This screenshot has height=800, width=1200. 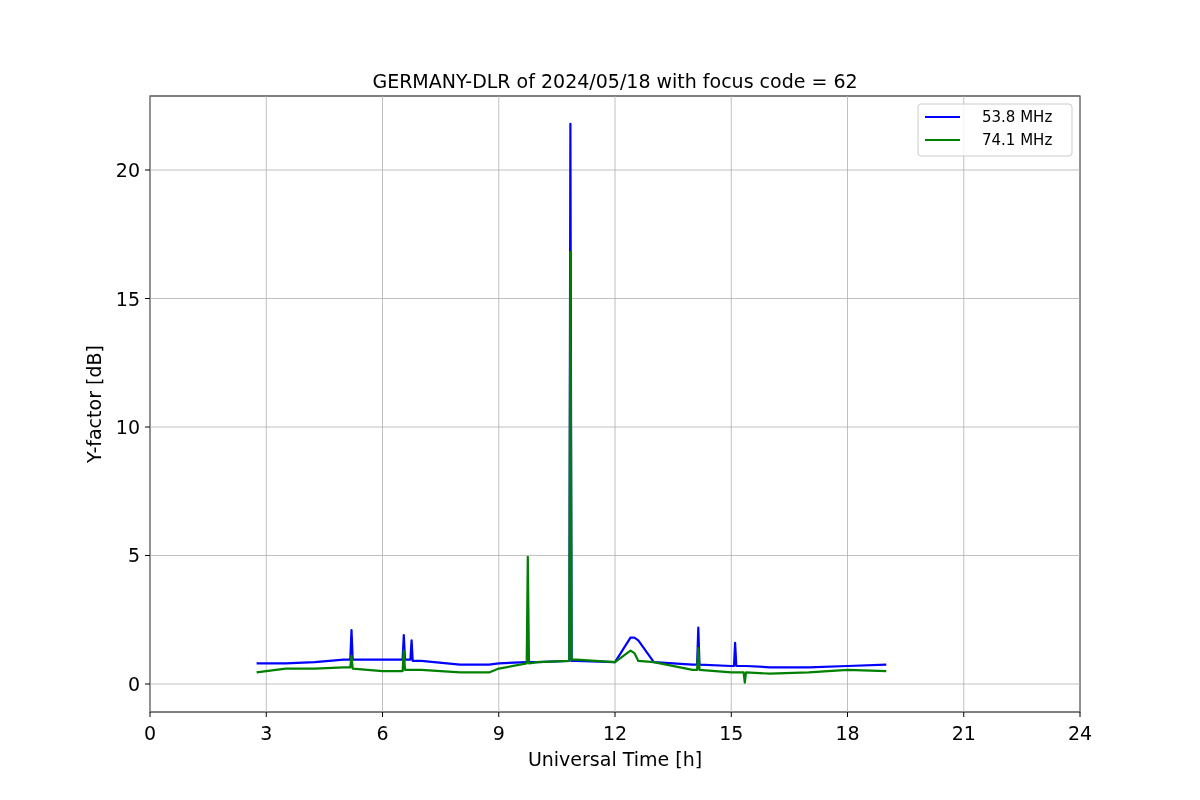 I want to click on chart-title: GERMANY-DLR of 2024/05/18 with focus code = 62, so click(x=615, y=81).